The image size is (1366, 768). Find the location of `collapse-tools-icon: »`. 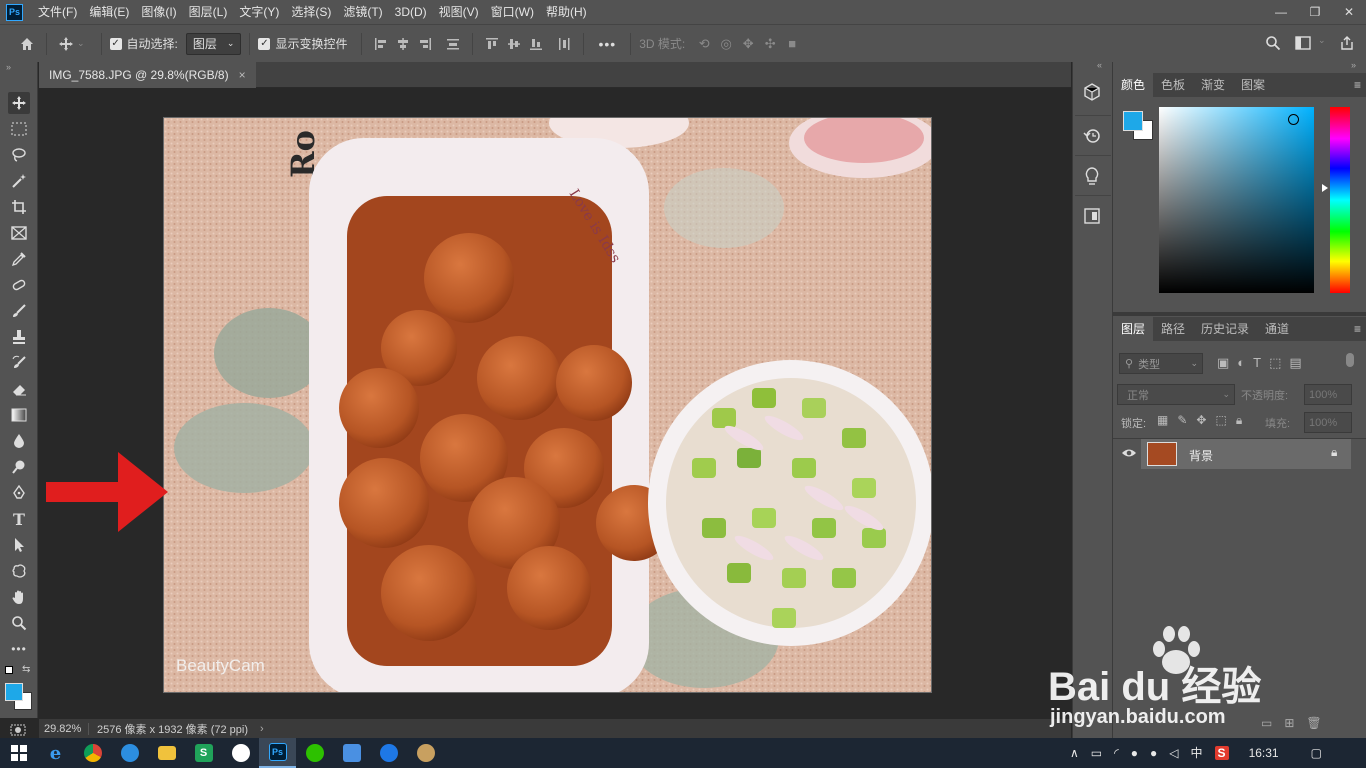

collapse-tools-icon: » is located at coordinates (8, 67).